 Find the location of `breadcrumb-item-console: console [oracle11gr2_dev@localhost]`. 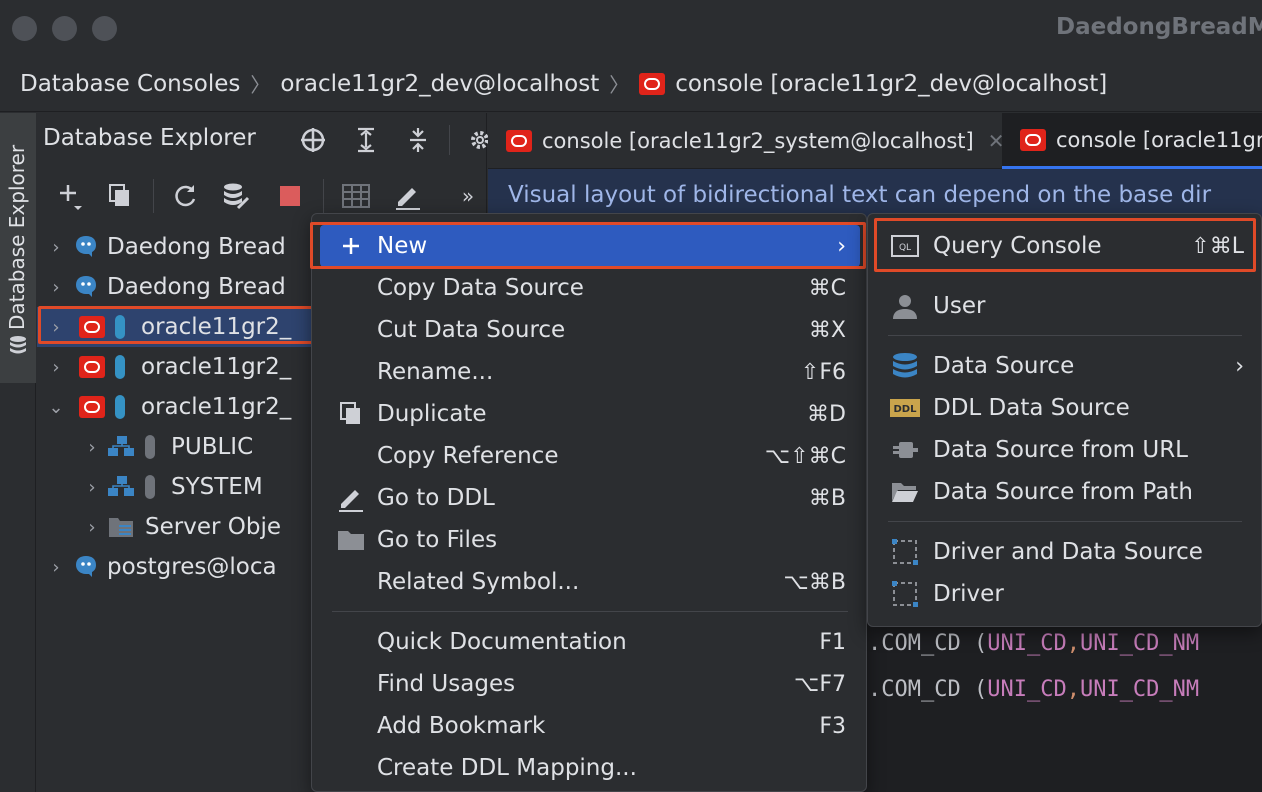

breadcrumb-item-console: console [oracle11gr2_dev@localhost] is located at coordinates (873, 84).